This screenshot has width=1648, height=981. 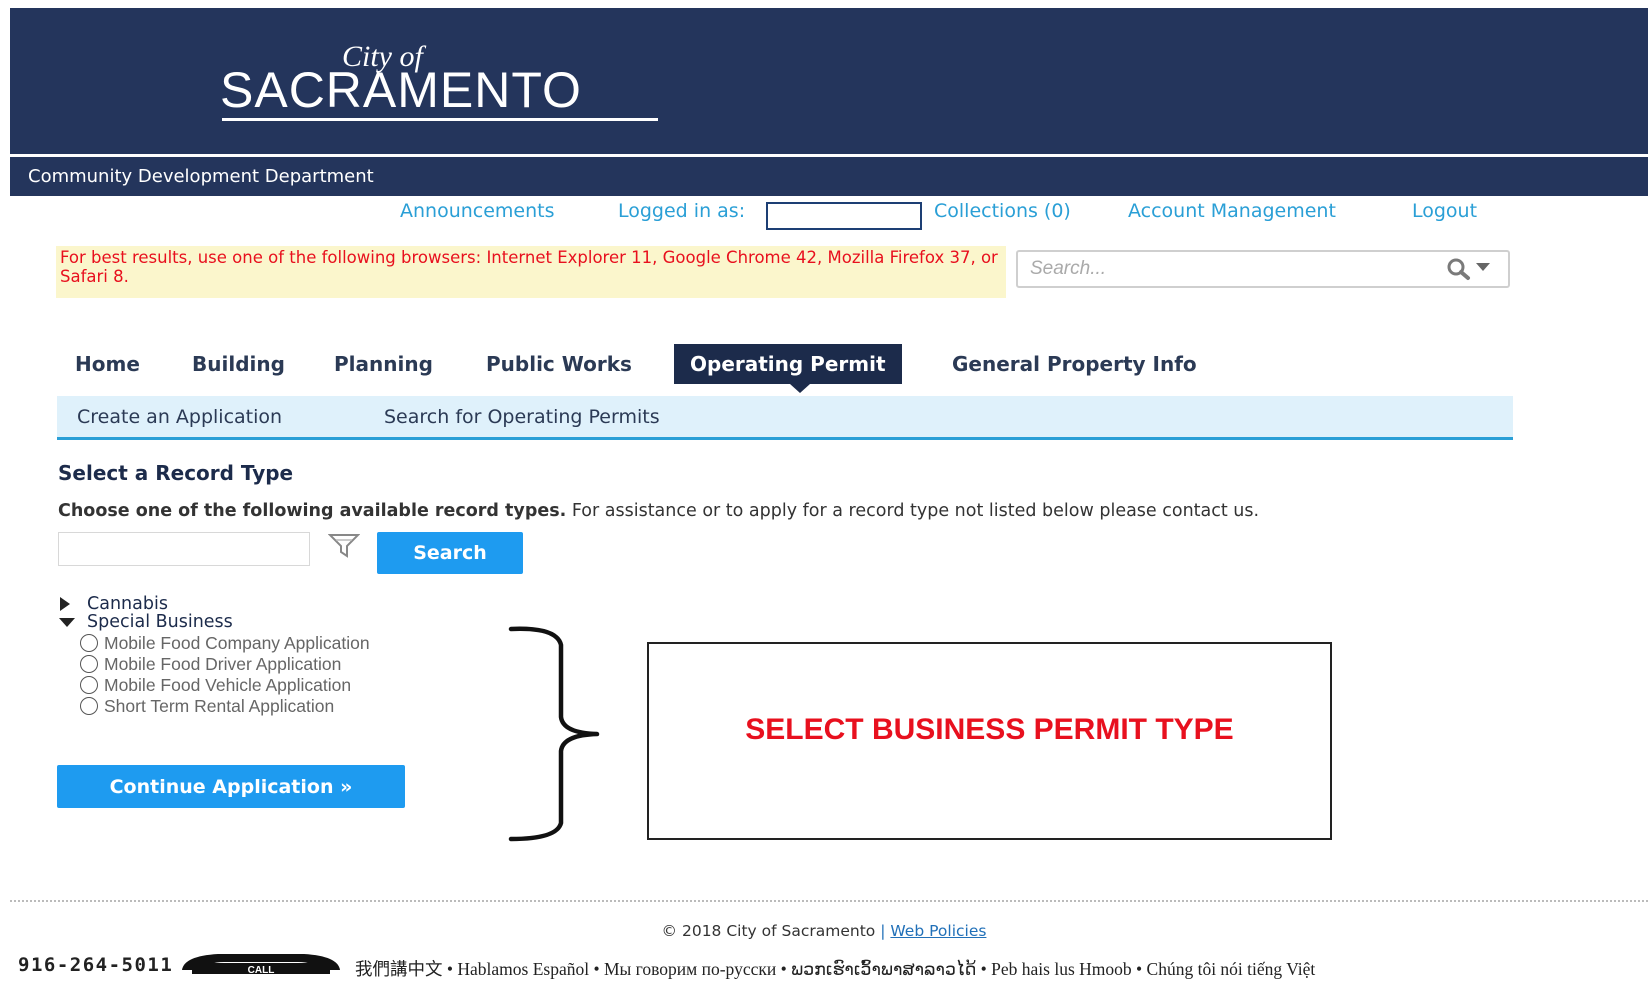 What do you see at coordinates (65, 604) in the screenshot?
I see `expand-arrow-icon` at bounding box center [65, 604].